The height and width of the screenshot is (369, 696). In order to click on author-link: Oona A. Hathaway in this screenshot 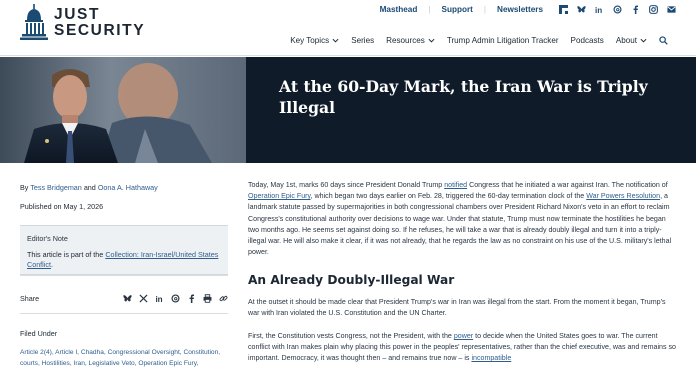, I will do `click(128, 187)`.